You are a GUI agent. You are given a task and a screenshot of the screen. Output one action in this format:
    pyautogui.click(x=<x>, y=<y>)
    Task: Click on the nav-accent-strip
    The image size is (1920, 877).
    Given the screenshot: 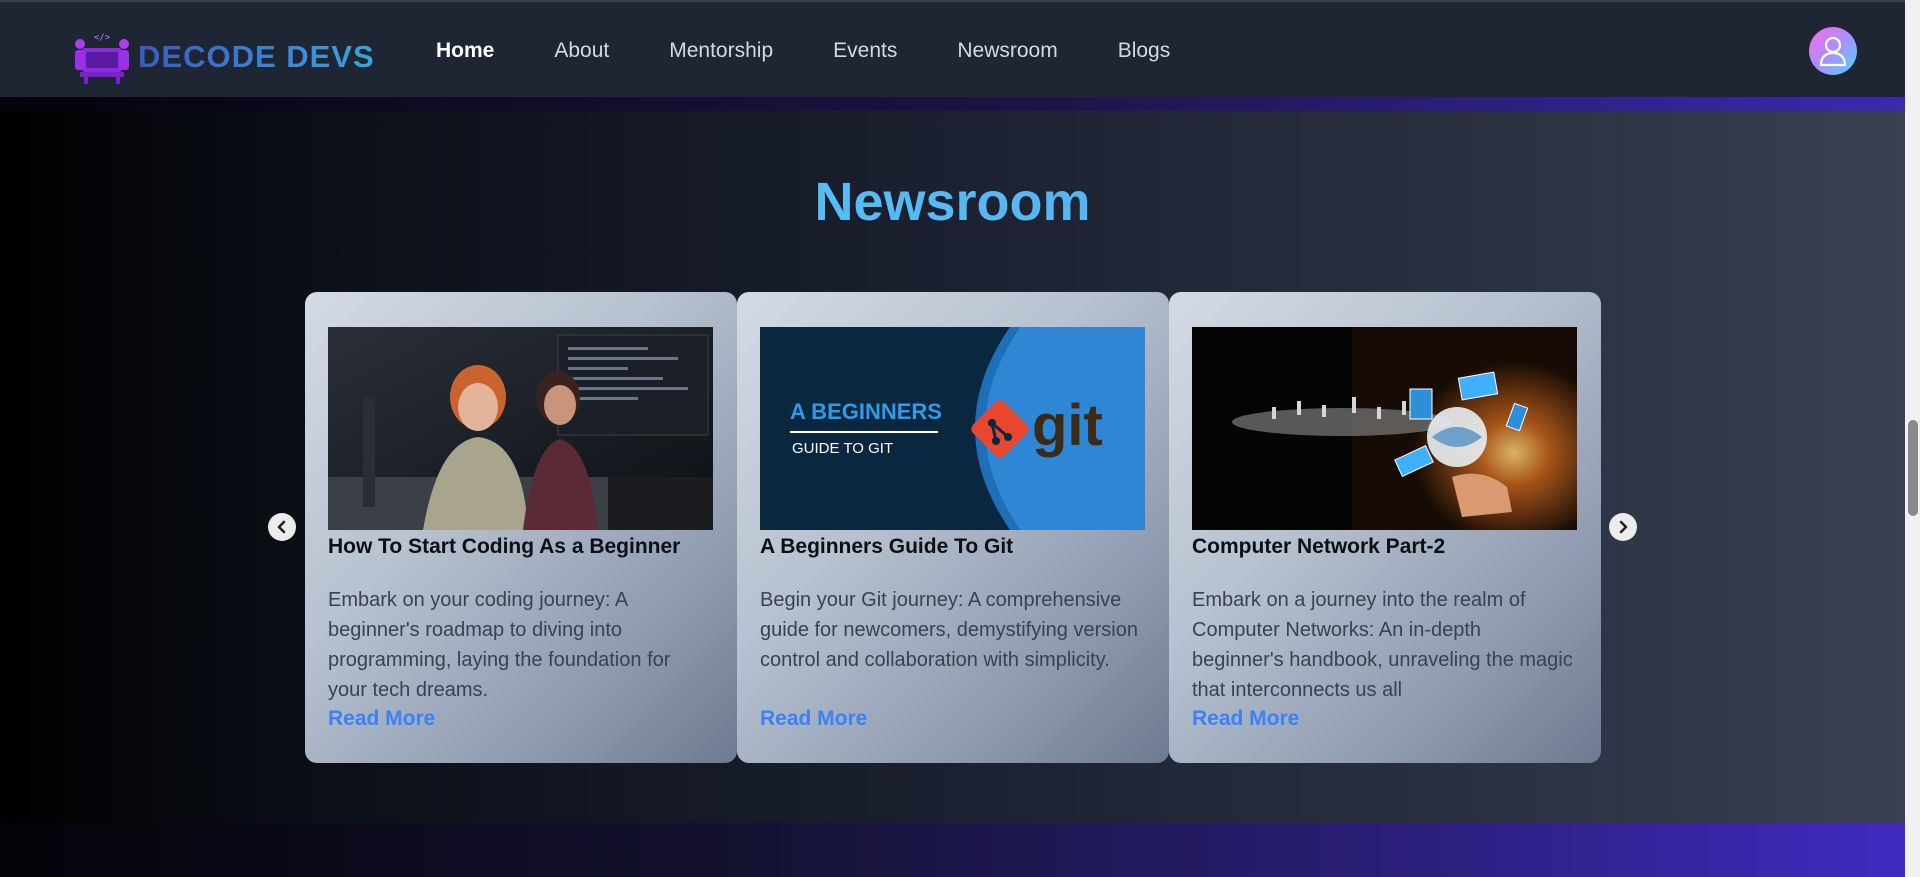 What is the action you would take?
    pyautogui.click(x=952, y=104)
    